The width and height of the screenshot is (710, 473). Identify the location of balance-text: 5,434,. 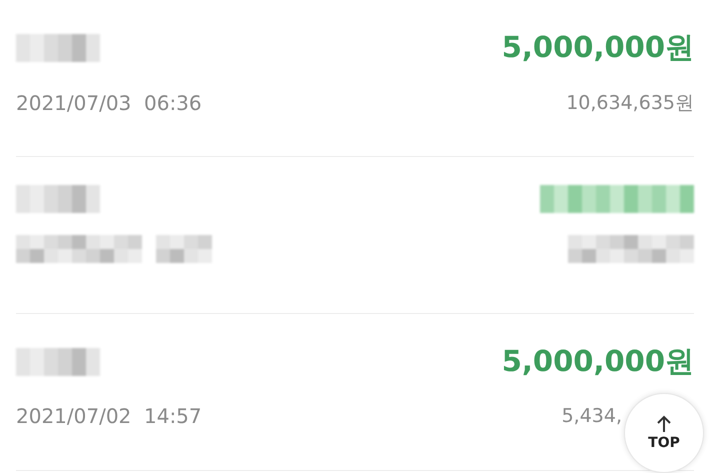
(592, 416).